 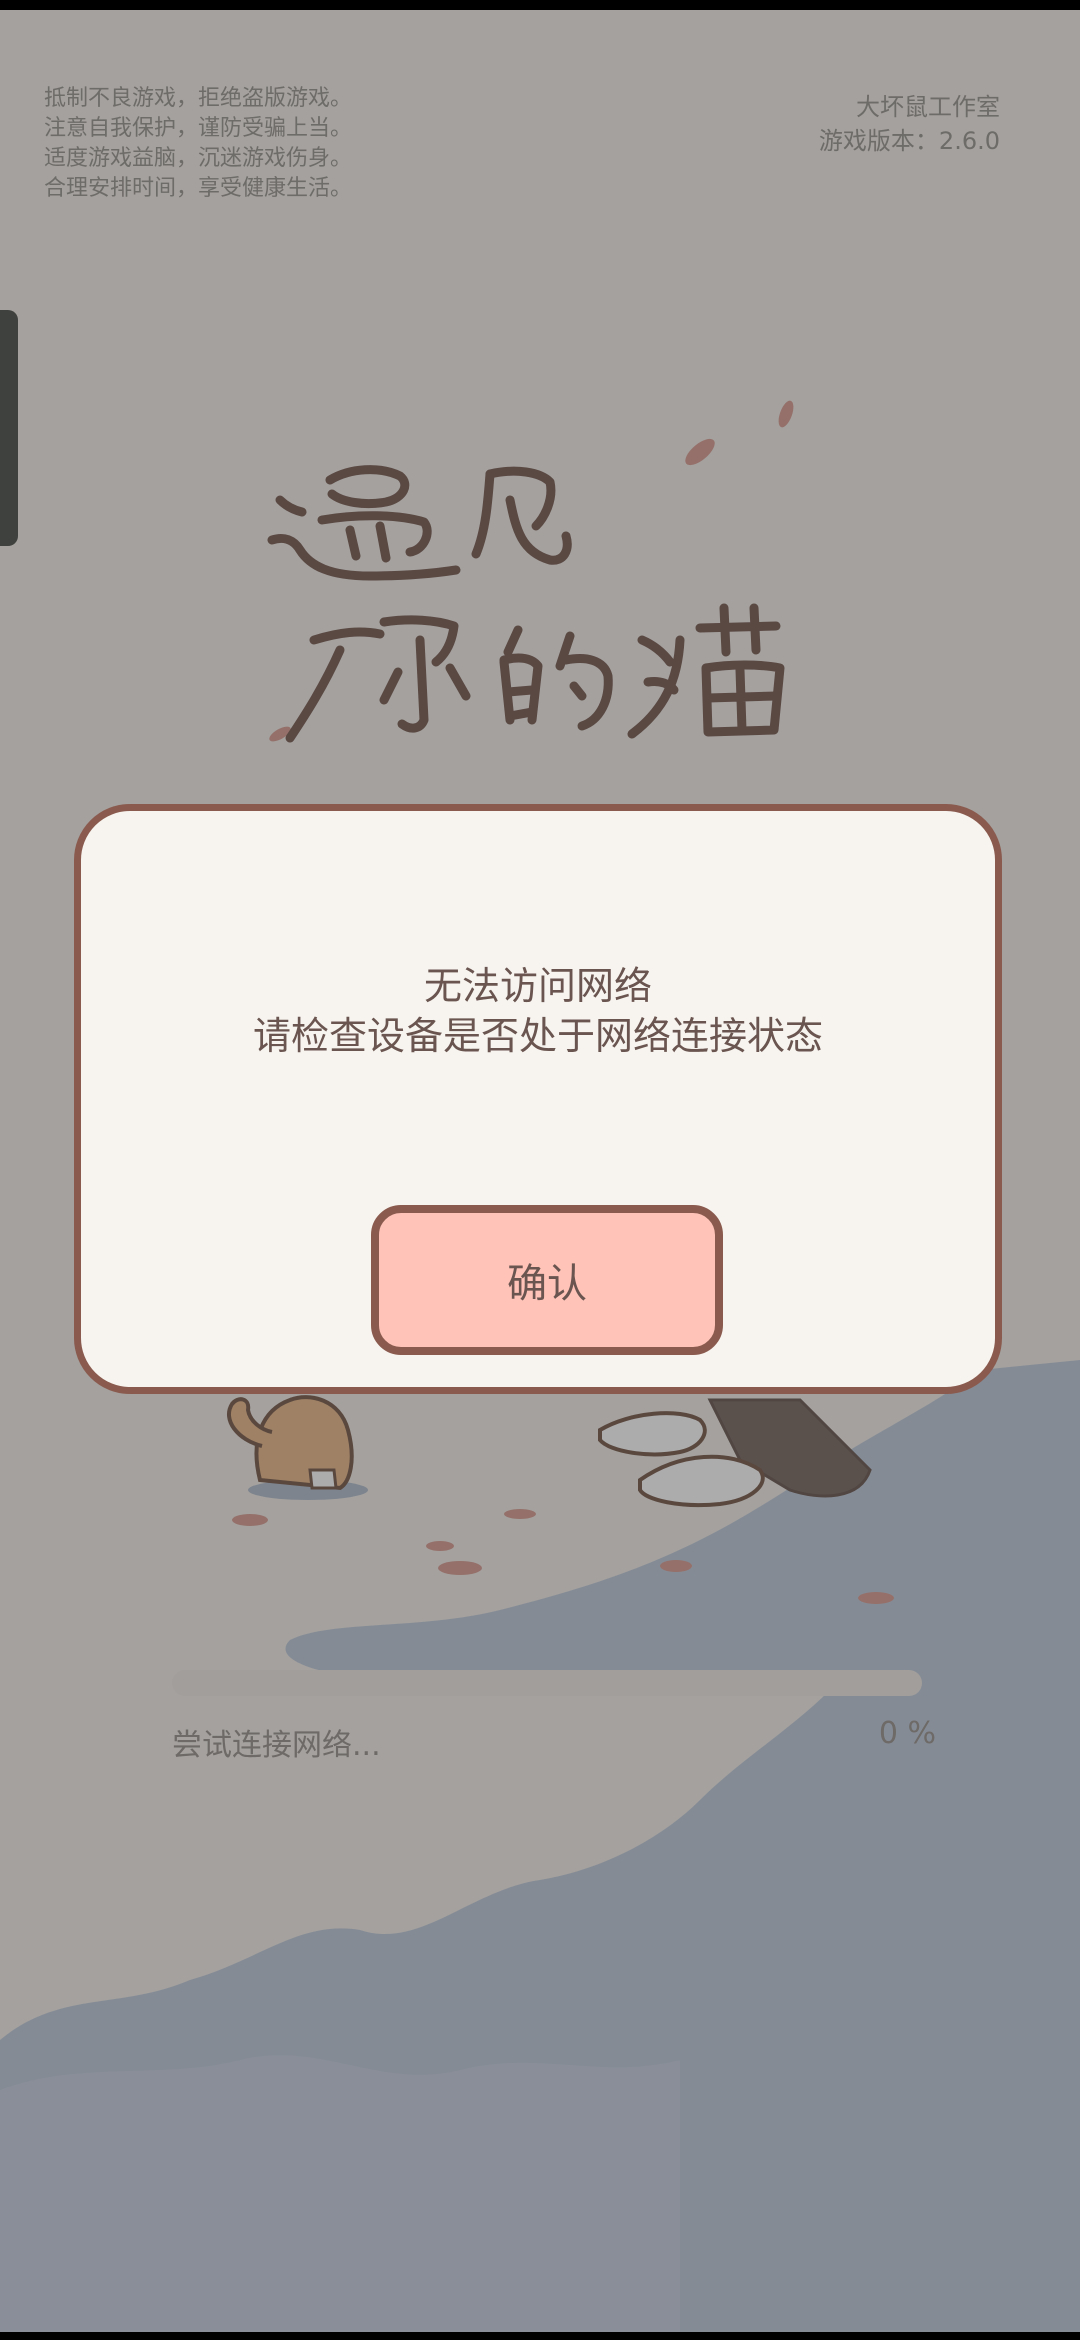 What do you see at coordinates (547, 1280) in the screenshot?
I see `confirm-button: 确认` at bounding box center [547, 1280].